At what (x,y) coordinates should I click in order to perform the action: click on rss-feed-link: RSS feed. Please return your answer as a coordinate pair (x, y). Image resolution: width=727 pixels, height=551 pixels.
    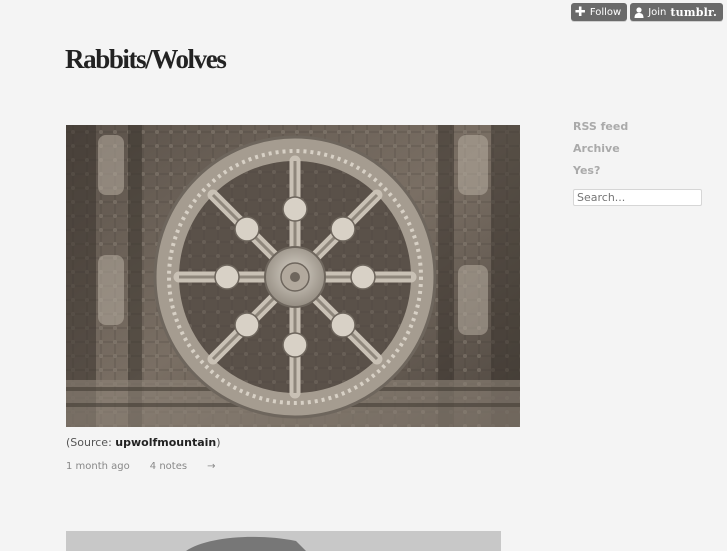
    Looking at the image, I should click on (638, 127).